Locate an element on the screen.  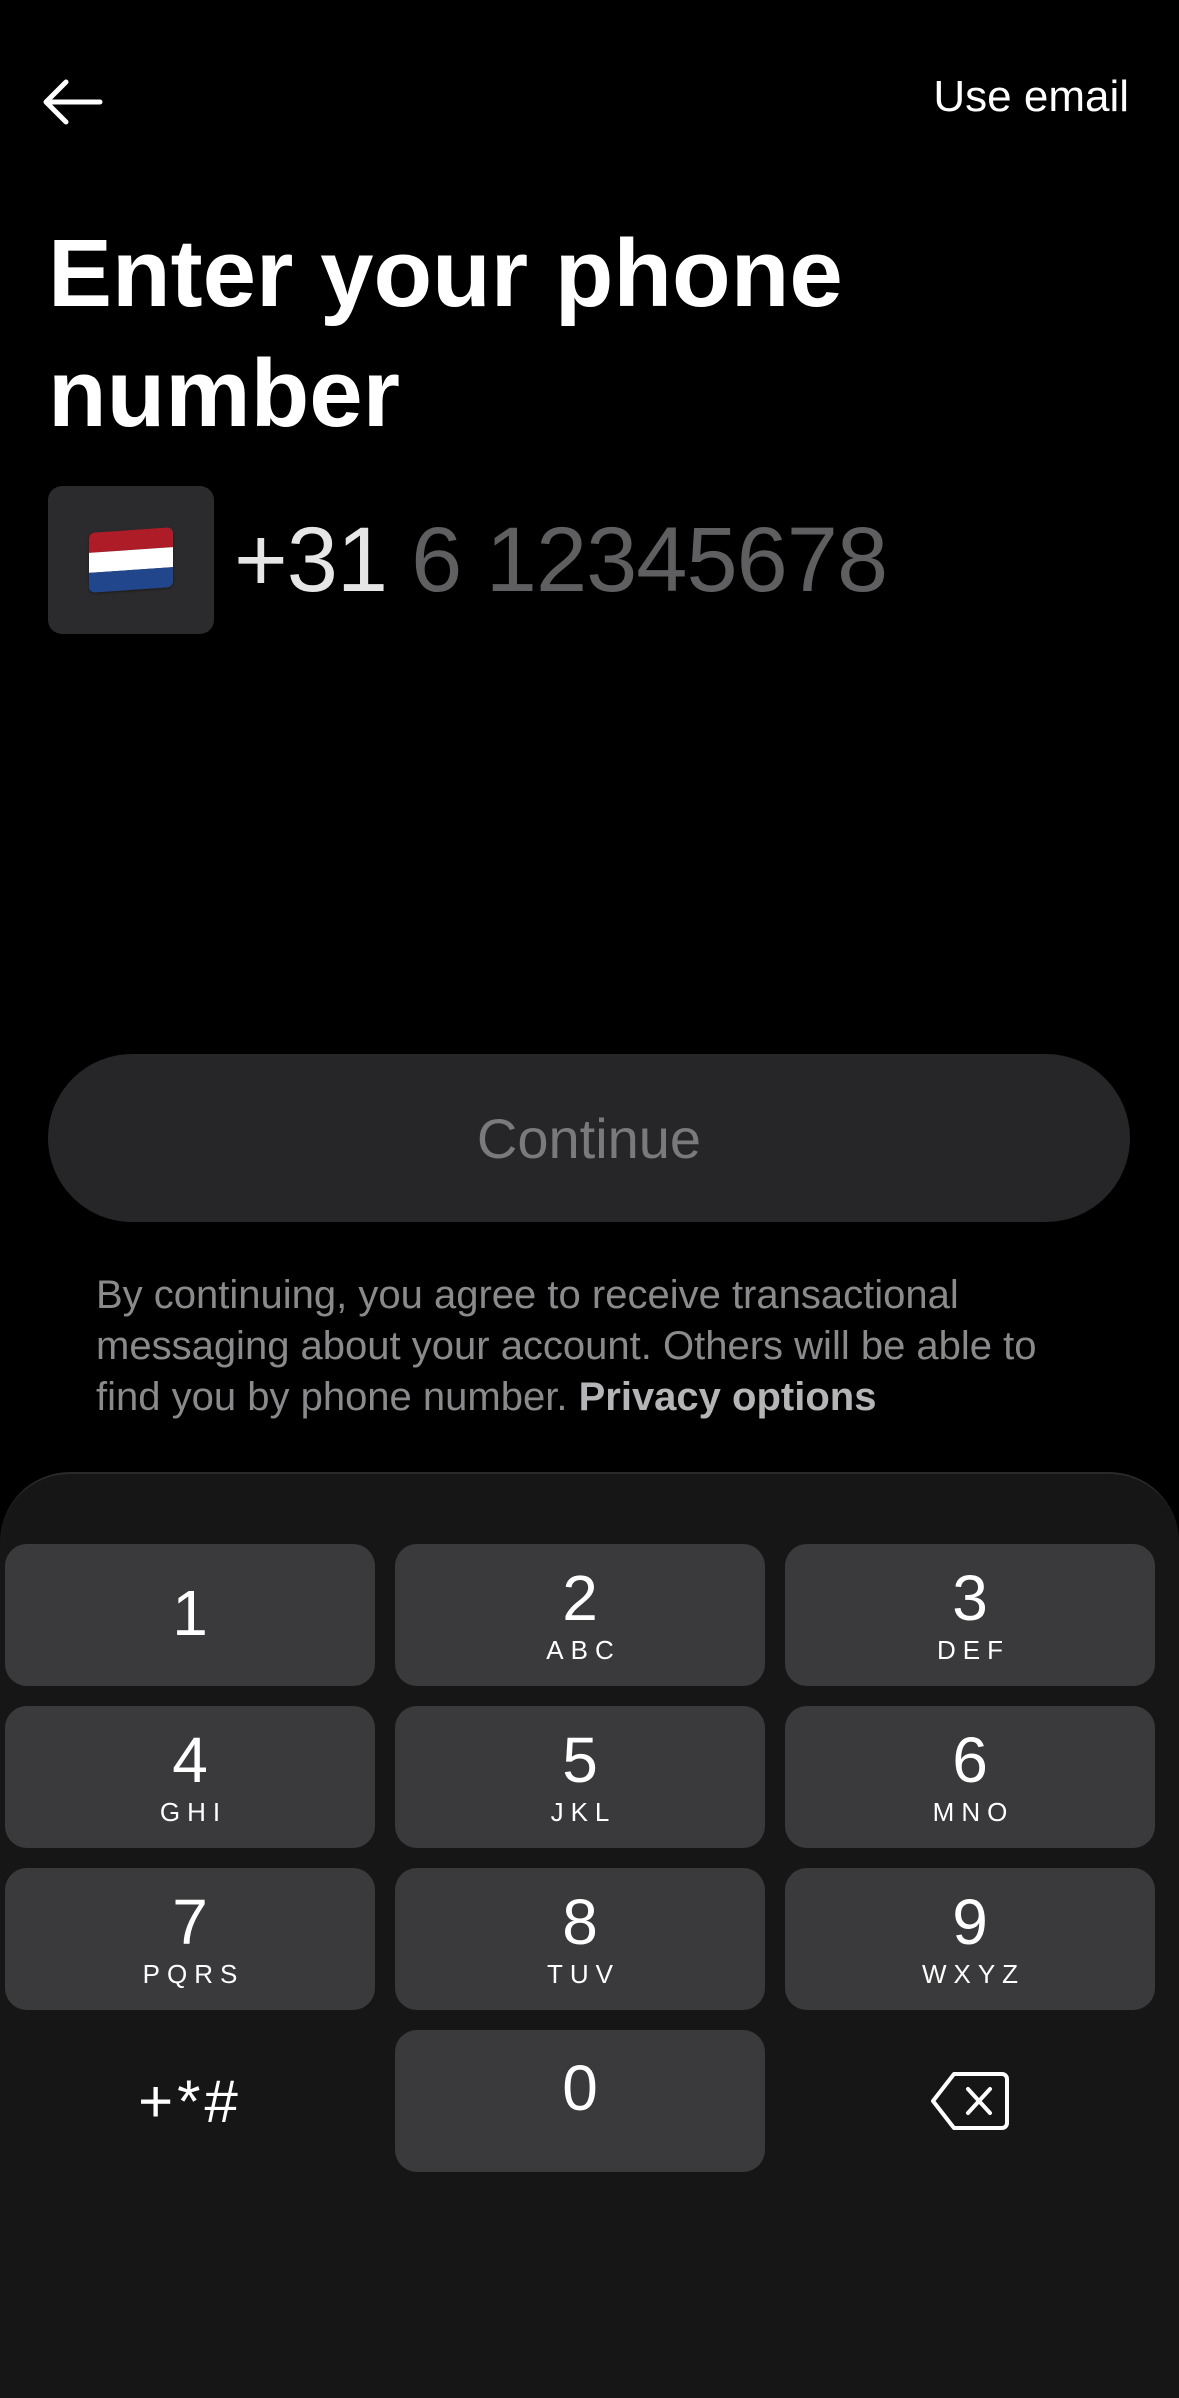
use-email-link: Use email is located at coordinates (1031, 97).